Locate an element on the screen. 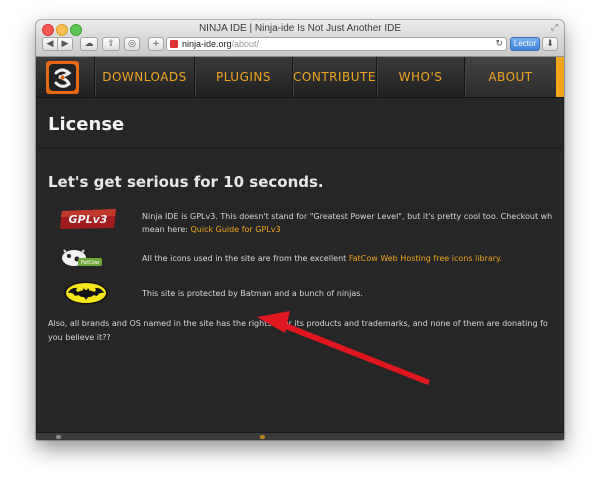 The height and width of the screenshot is (492, 600). annotation-arrow is located at coordinates (343, 348).